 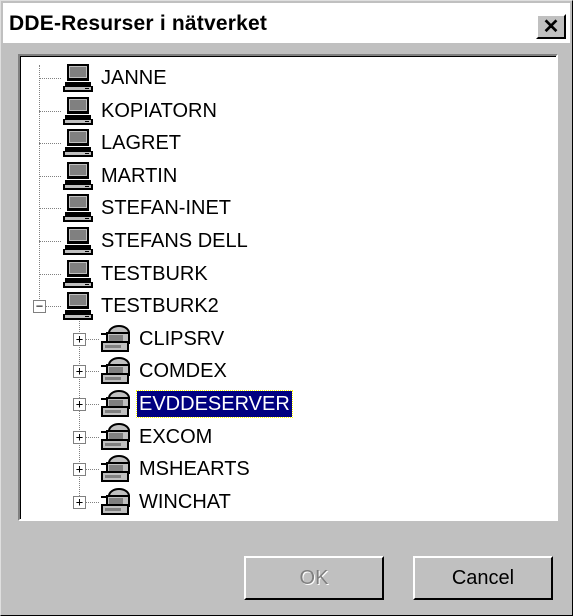 What do you see at coordinates (160, 306) in the screenshot?
I see `tree-node-label: TESTBURK2` at bounding box center [160, 306].